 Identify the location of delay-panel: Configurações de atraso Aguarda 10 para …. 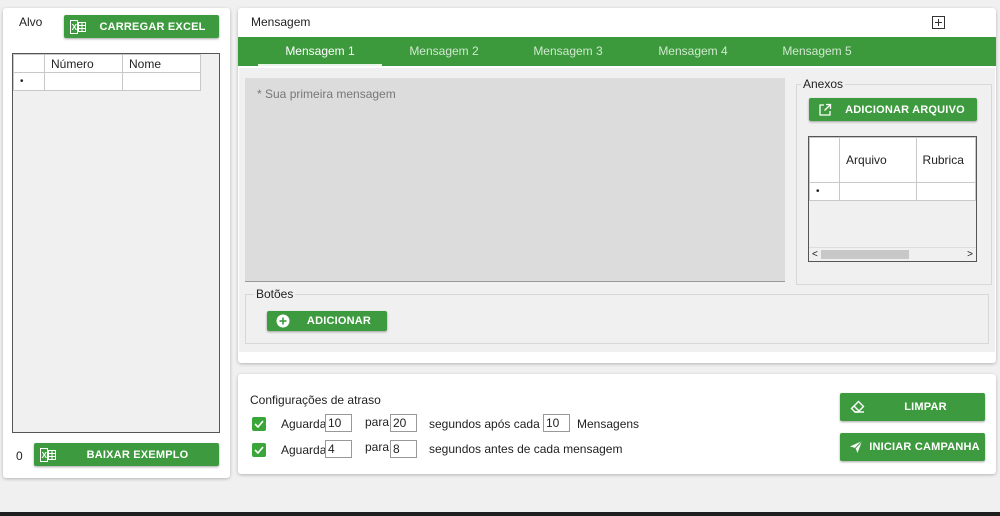
(617, 424).